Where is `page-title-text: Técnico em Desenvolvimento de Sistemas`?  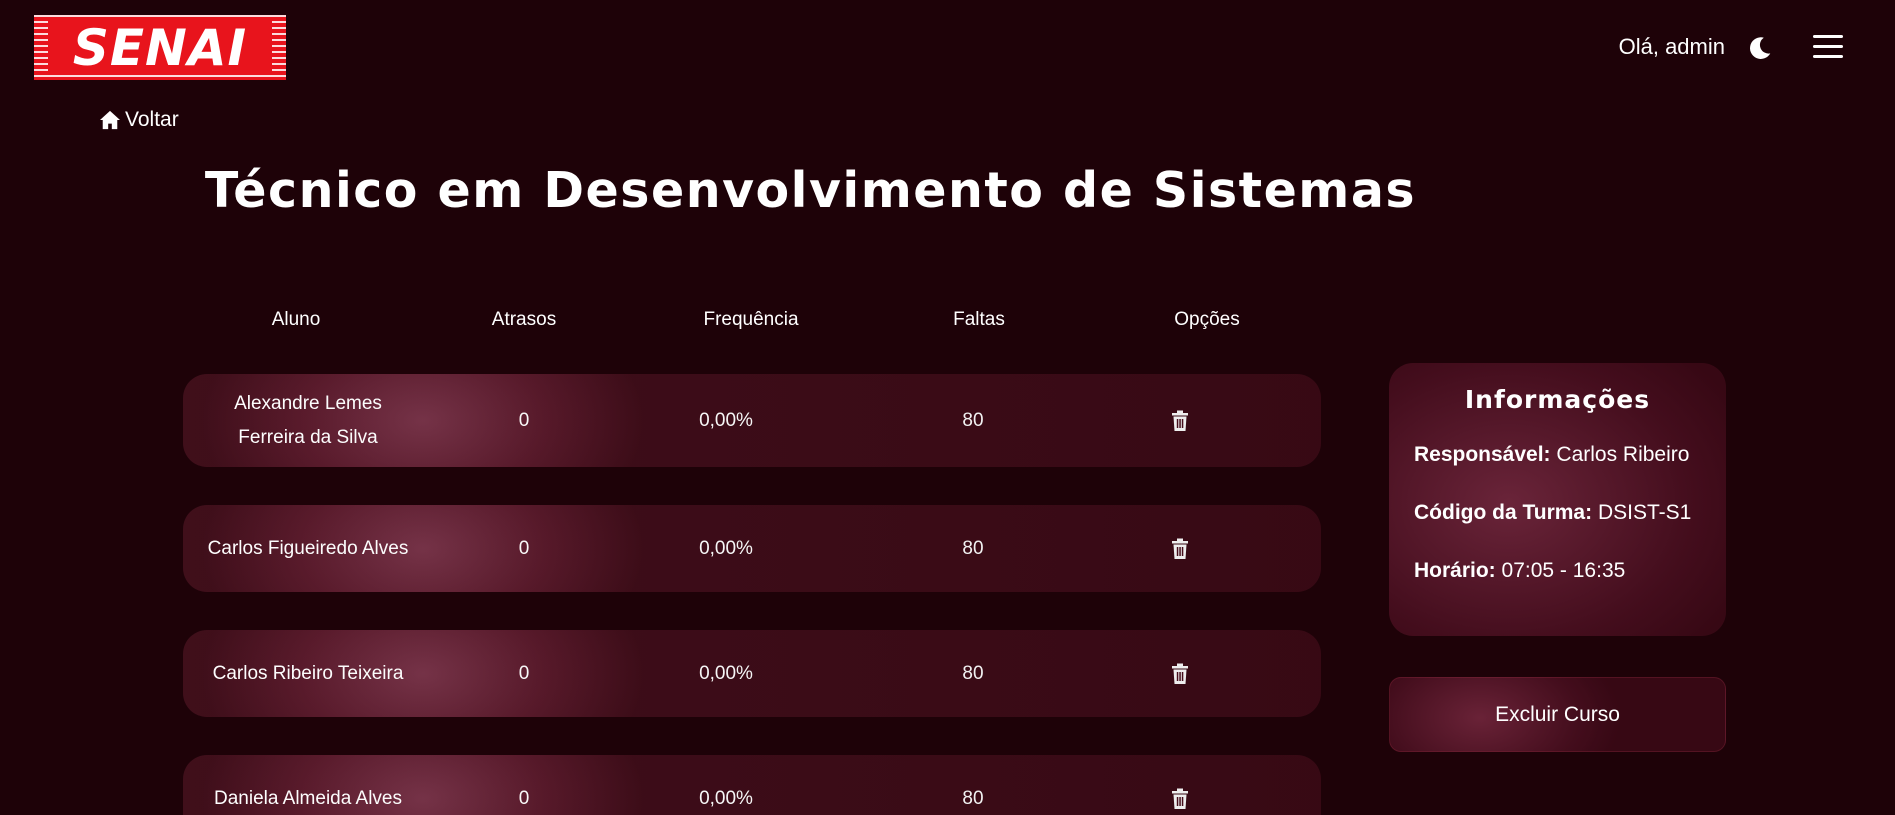 page-title-text: Técnico em Desenvolvimento de Sistemas is located at coordinates (810, 190).